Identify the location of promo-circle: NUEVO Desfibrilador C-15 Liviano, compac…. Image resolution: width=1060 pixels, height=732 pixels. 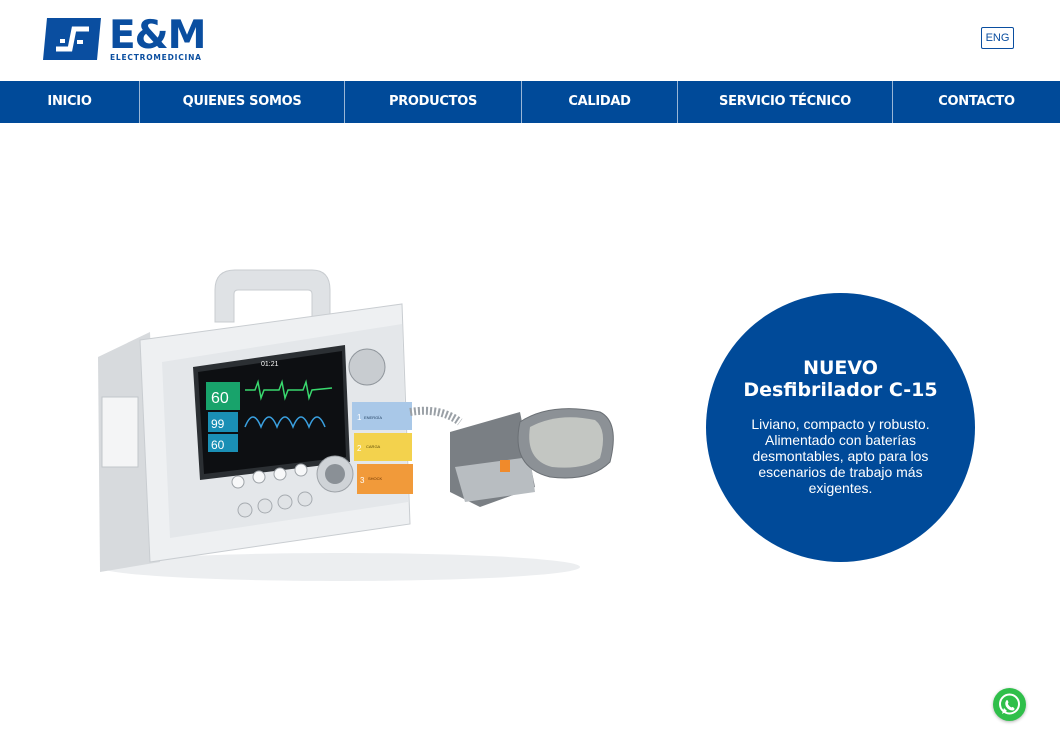
(840, 427).